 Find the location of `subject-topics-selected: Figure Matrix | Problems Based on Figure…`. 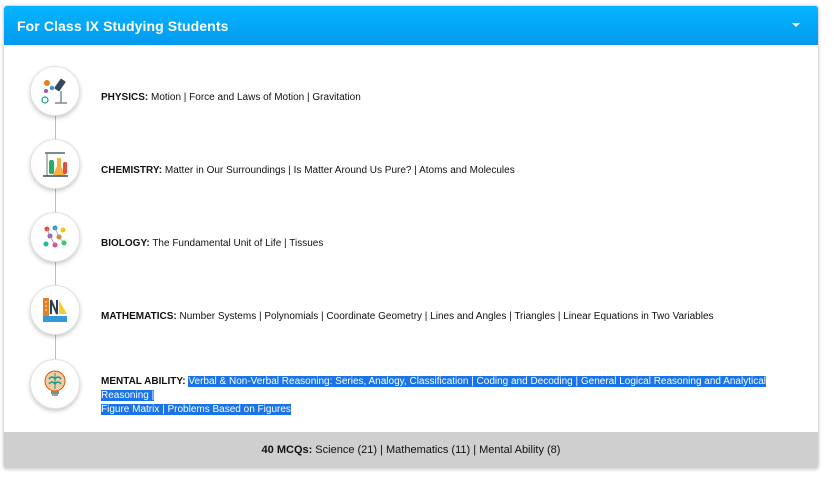

subject-topics-selected: Figure Matrix | Problems Based on Figure… is located at coordinates (196, 409).